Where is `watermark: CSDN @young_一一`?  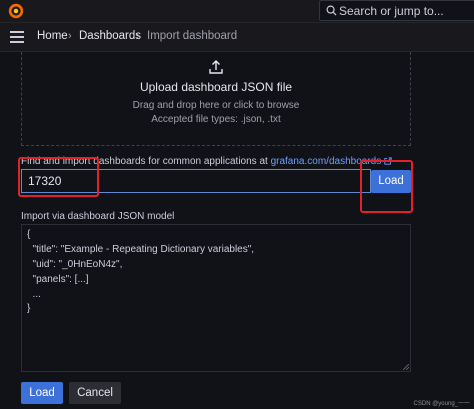 watermark: CSDN @young_一一 is located at coordinates (441, 404).